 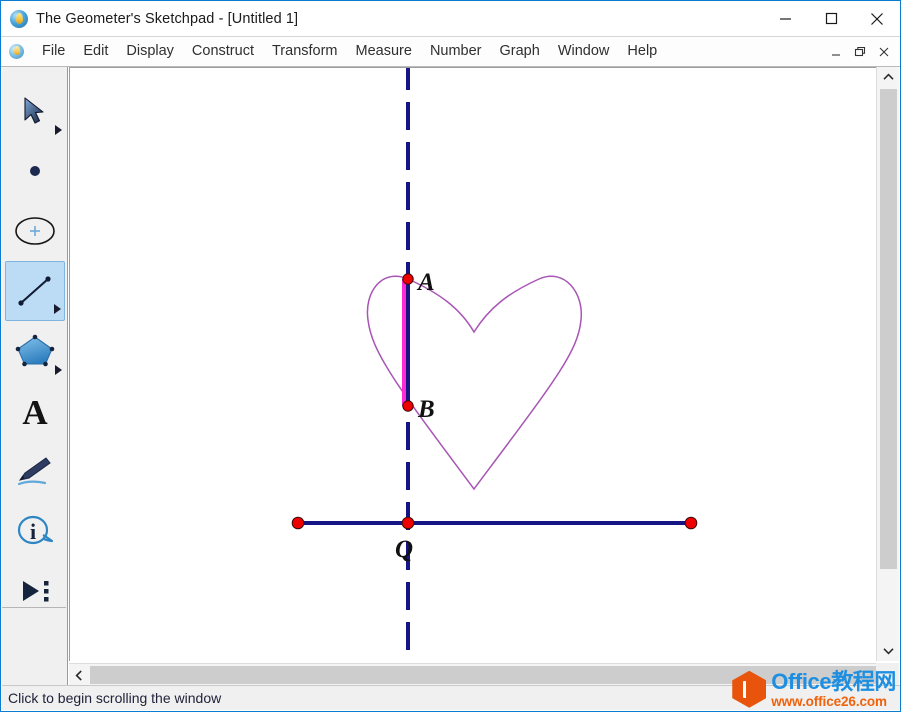 What do you see at coordinates (115, 698) in the screenshot?
I see `status-message: Click to begin scrolling the window` at bounding box center [115, 698].